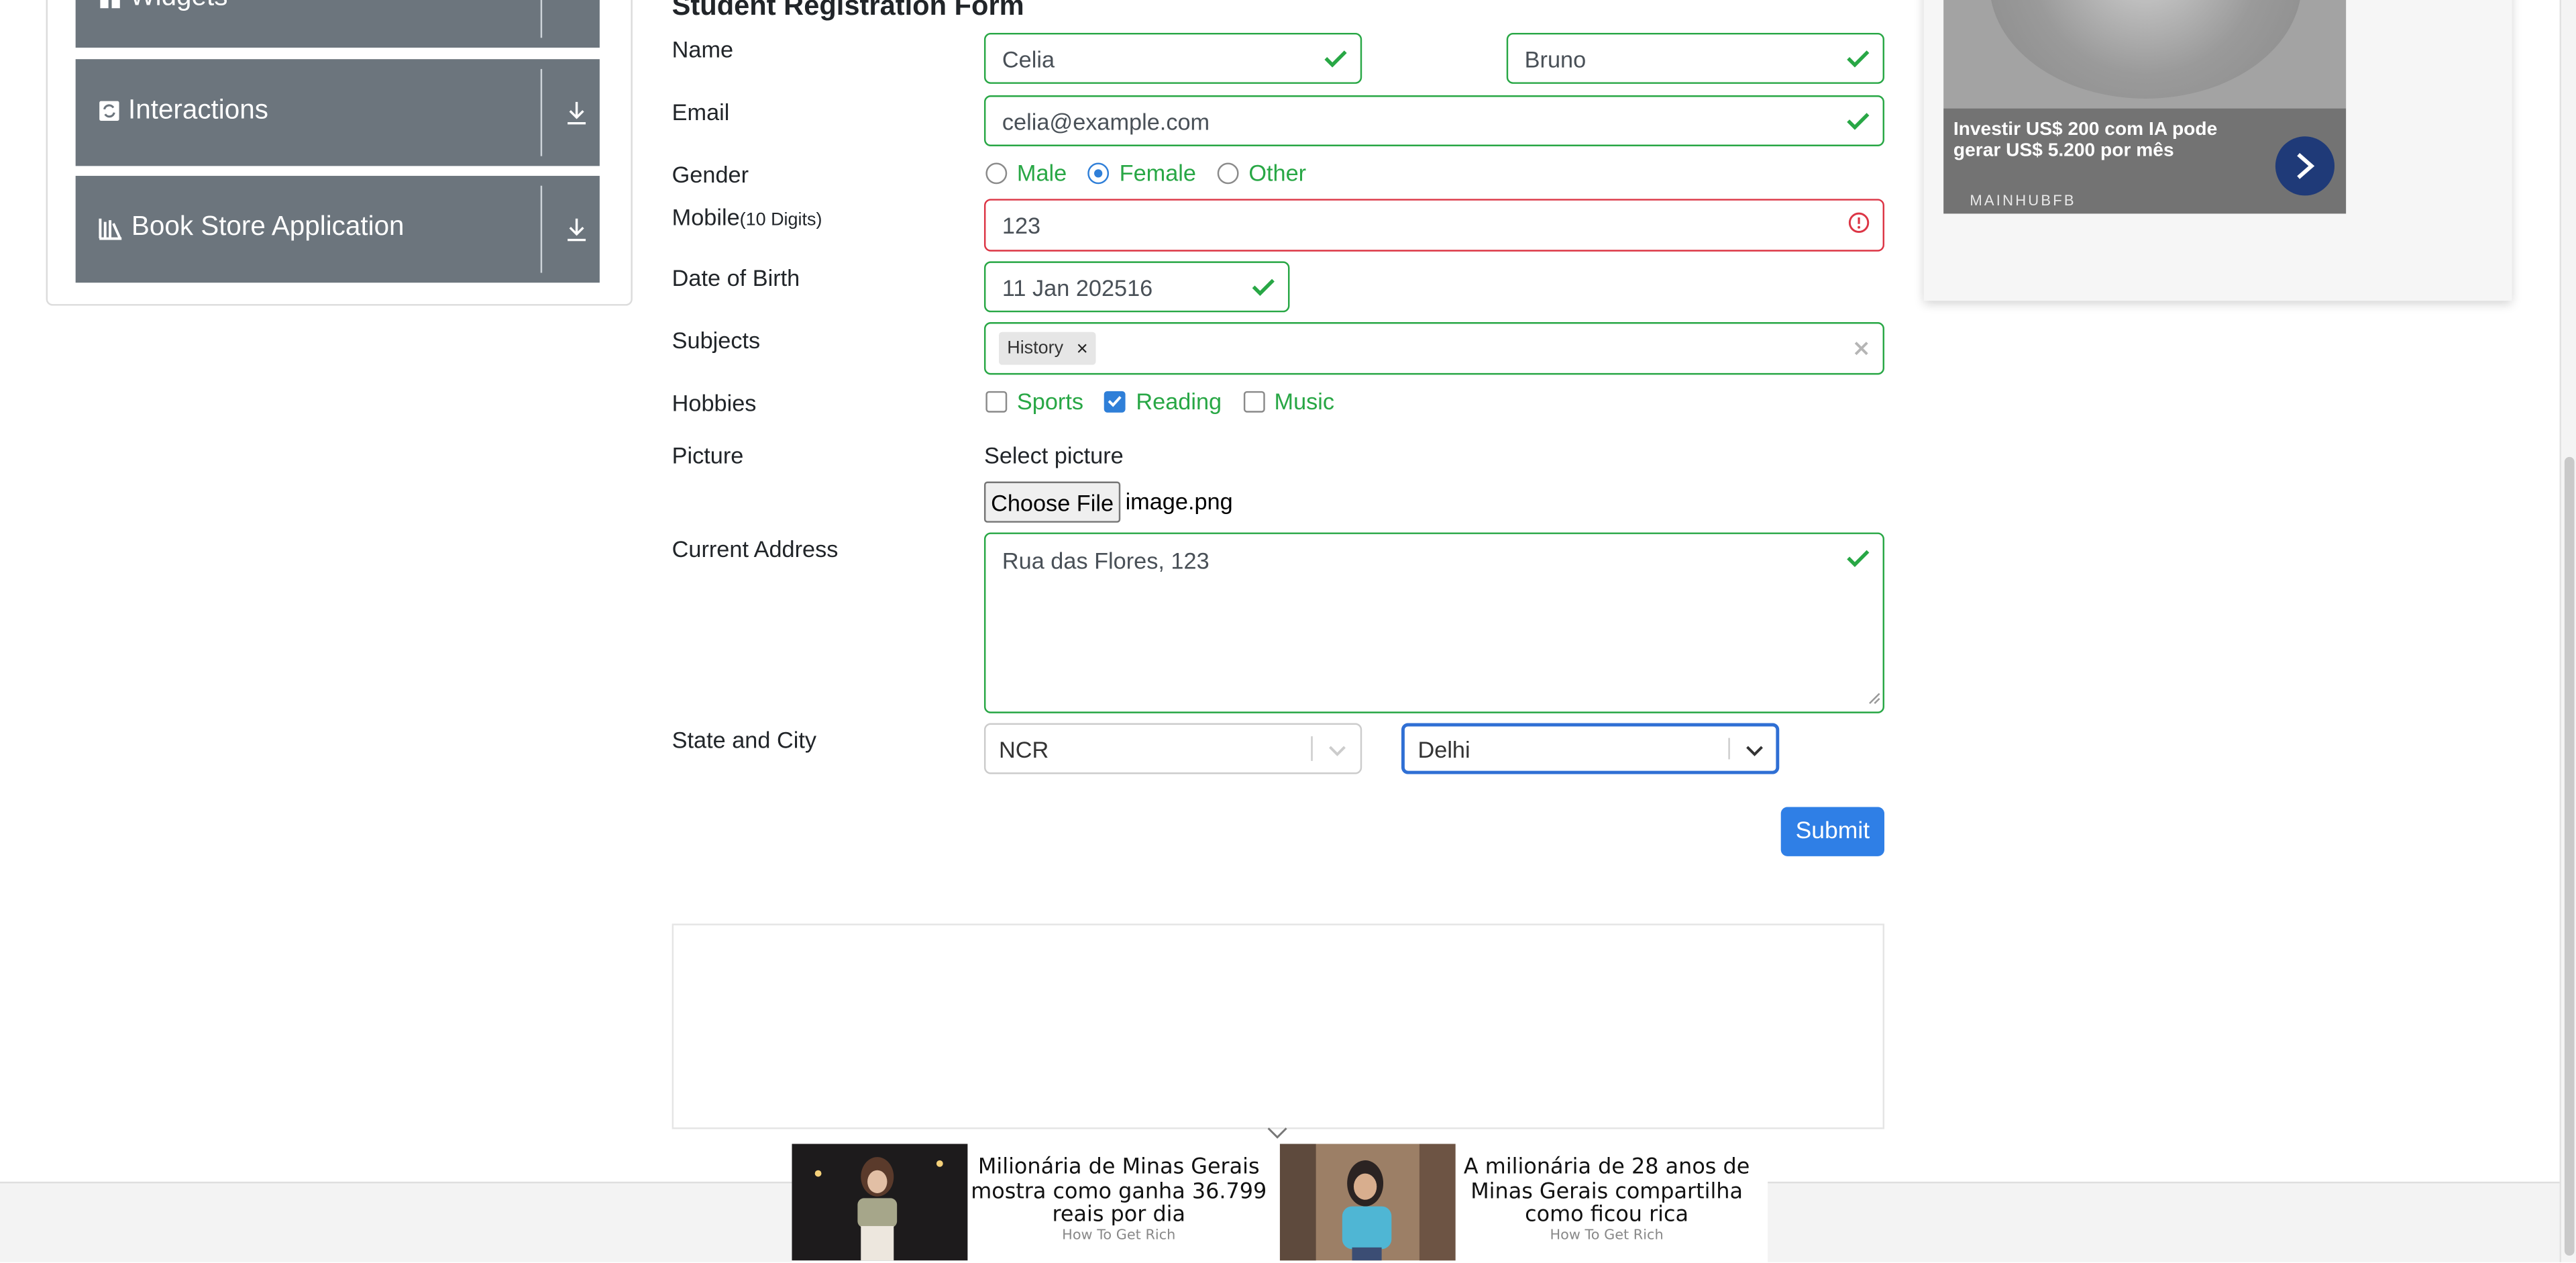  I want to click on state-city-label: State and City, so click(744, 739).